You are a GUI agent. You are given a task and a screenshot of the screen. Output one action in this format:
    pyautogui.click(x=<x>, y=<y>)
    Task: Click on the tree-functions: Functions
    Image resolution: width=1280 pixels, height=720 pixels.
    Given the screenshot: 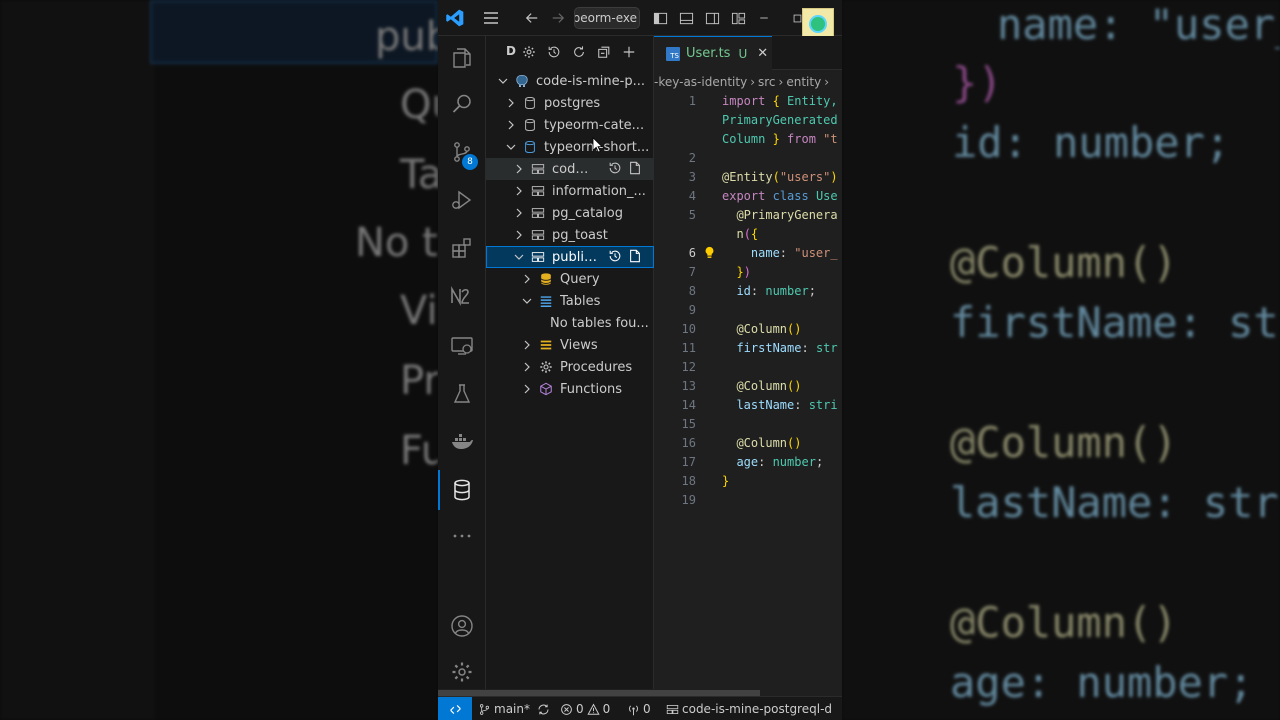 What is the action you would take?
    pyautogui.click(x=570, y=389)
    